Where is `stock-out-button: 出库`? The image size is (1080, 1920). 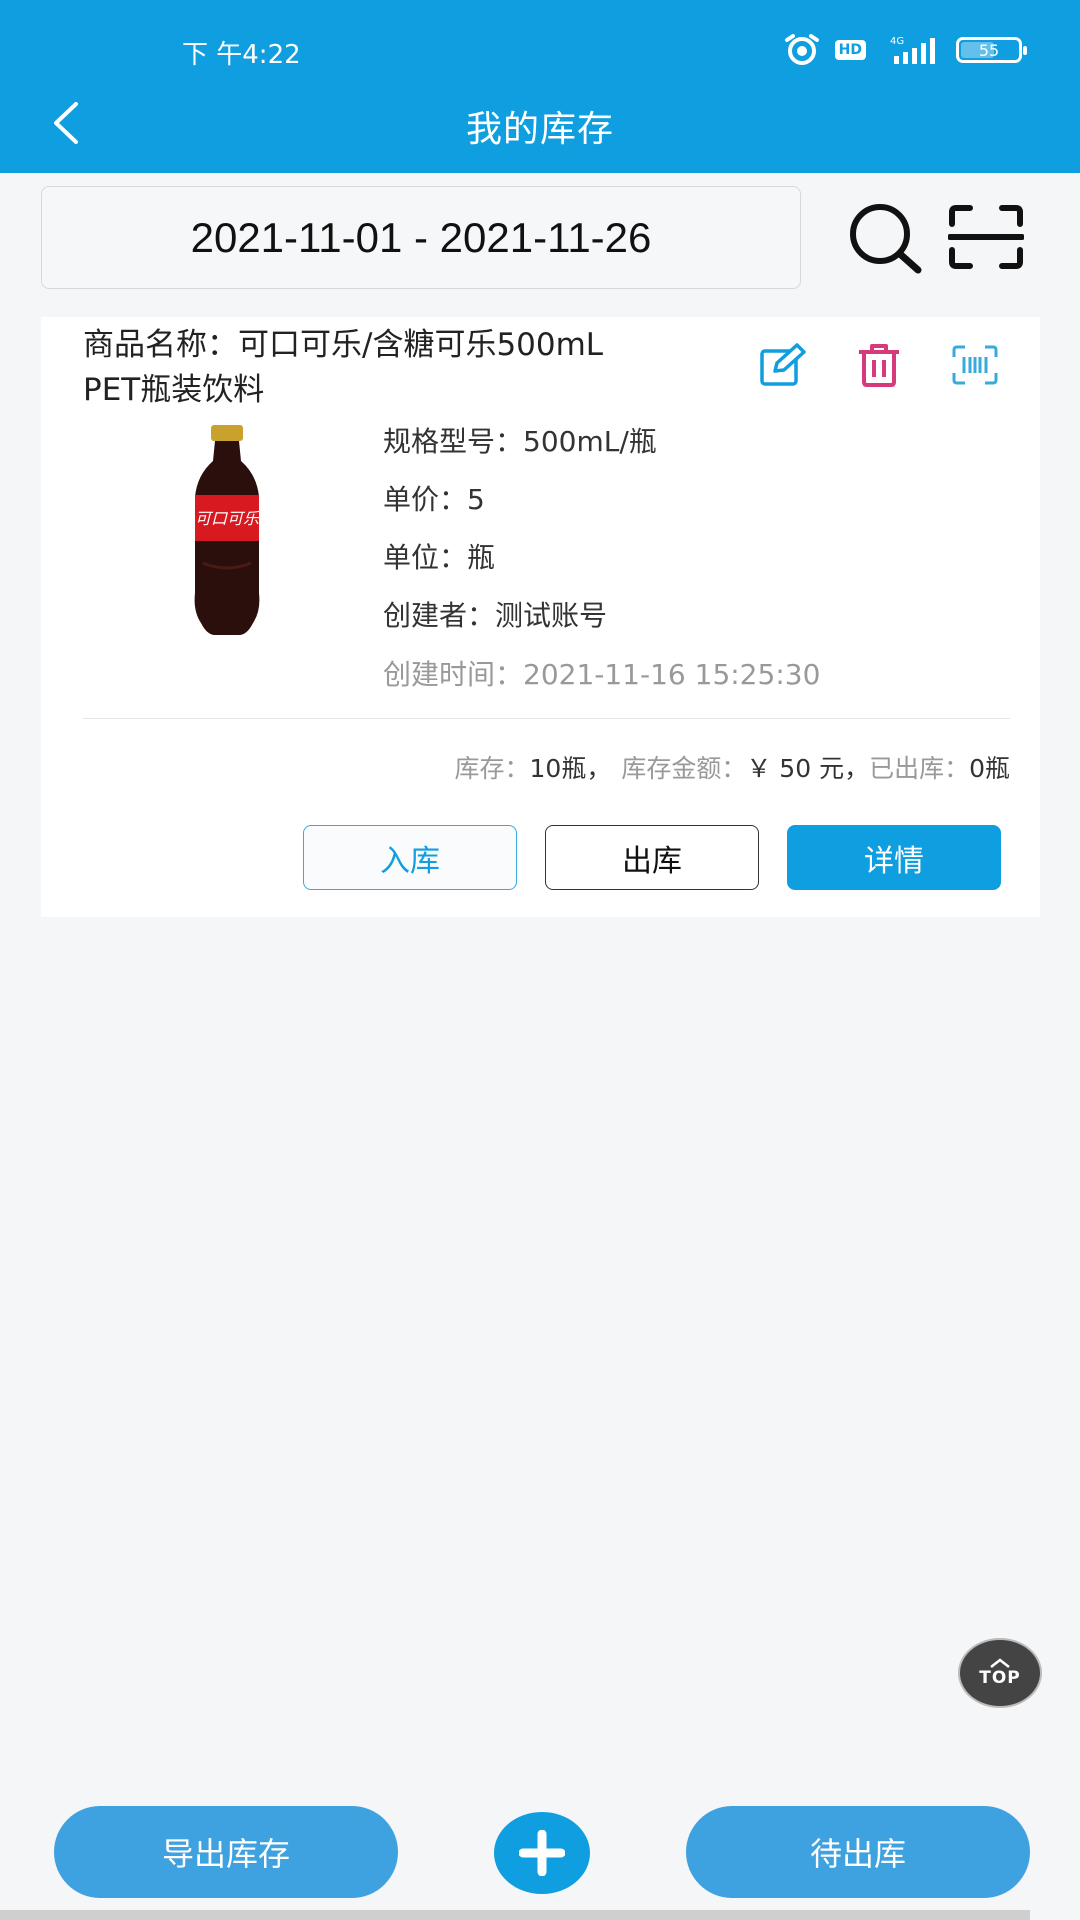 stock-out-button: 出库 is located at coordinates (652, 857).